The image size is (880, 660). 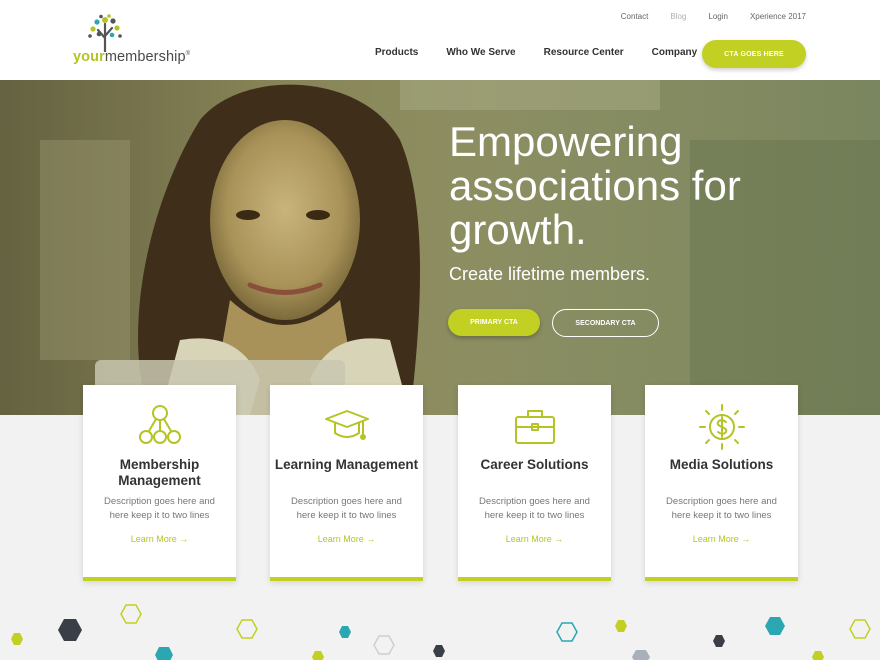 I want to click on card-title: Media Solutions, so click(x=721, y=464).